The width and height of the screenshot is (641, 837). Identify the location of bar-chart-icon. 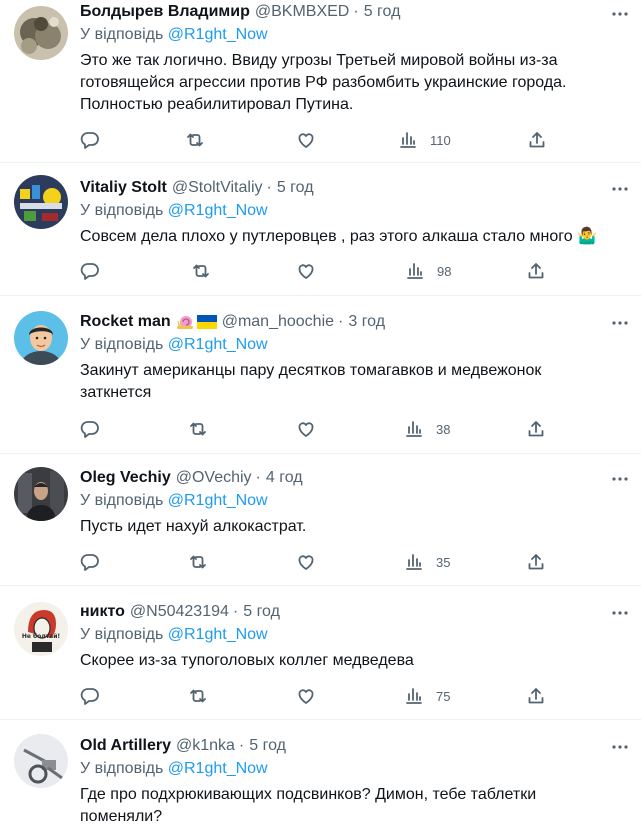
(414, 429).